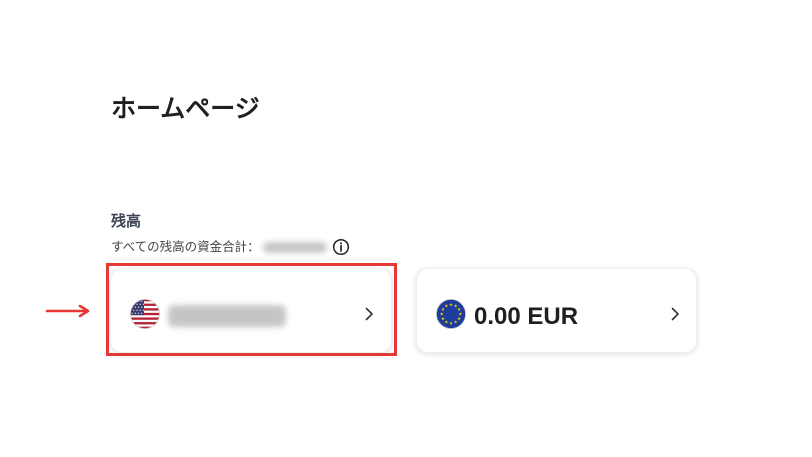  Describe the element at coordinates (227, 316) in the screenshot. I see `usd-balance-amount-redacted` at that location.